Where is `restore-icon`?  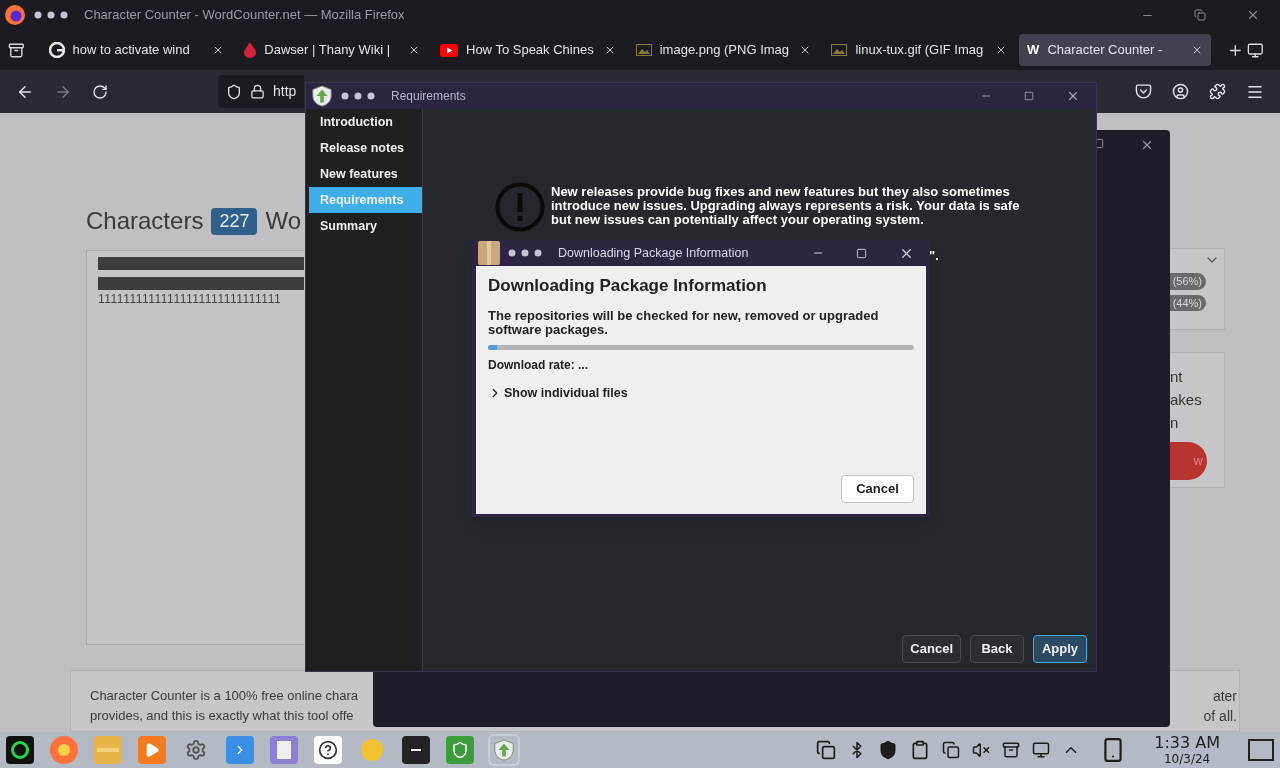
restore-icon is located at coordinates (1200, 15).